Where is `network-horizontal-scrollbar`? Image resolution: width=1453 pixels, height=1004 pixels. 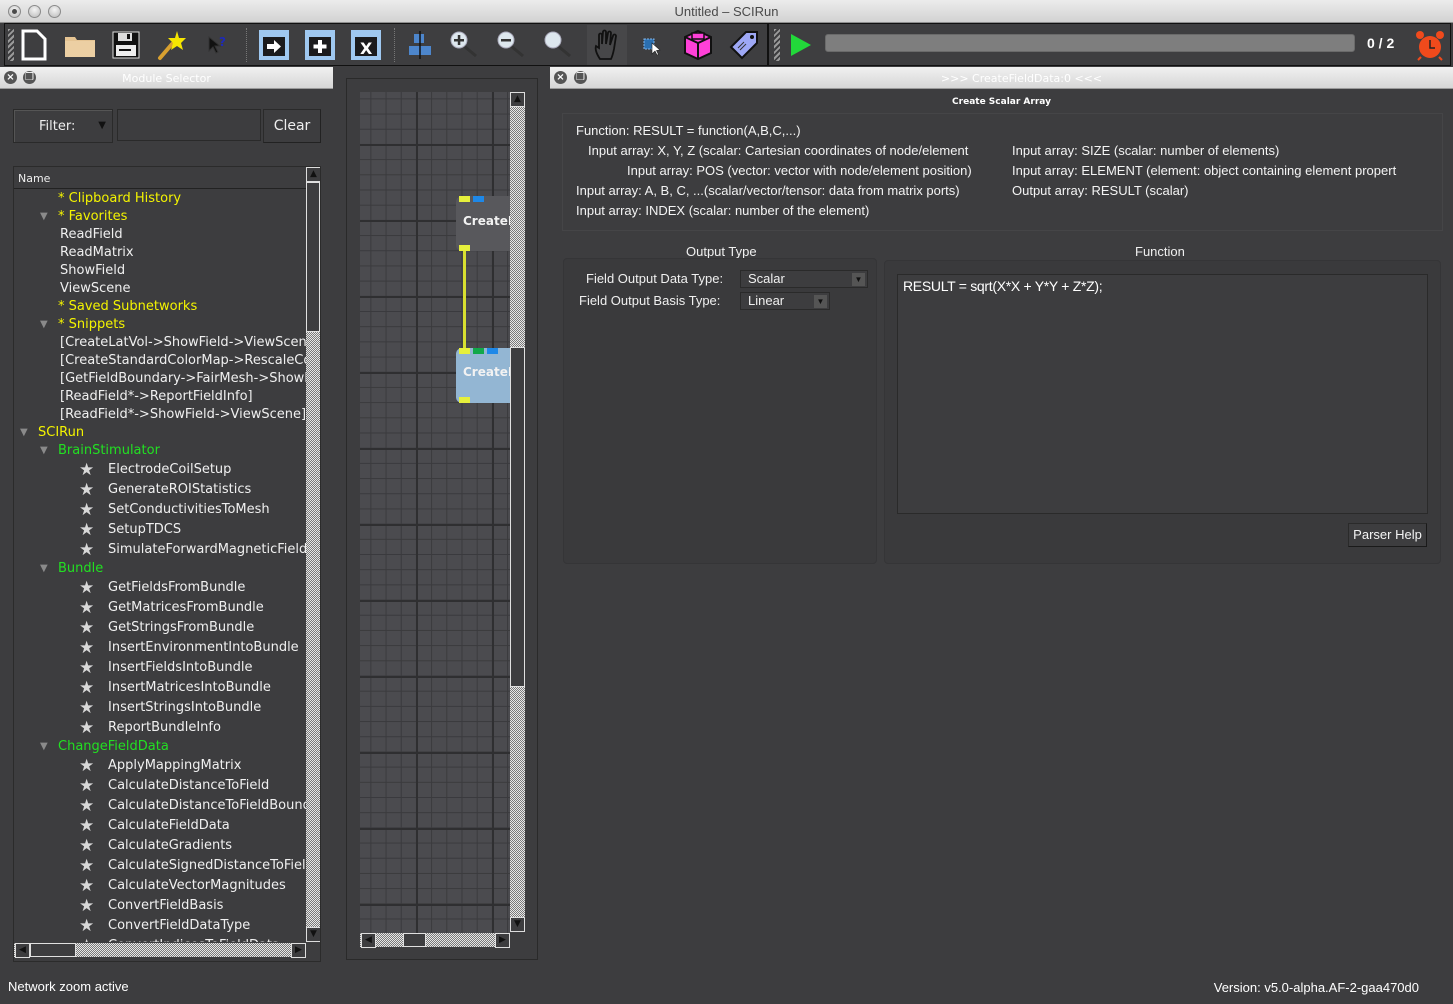
network-horizontal-scrollbar is located at coordinates (435, 940).